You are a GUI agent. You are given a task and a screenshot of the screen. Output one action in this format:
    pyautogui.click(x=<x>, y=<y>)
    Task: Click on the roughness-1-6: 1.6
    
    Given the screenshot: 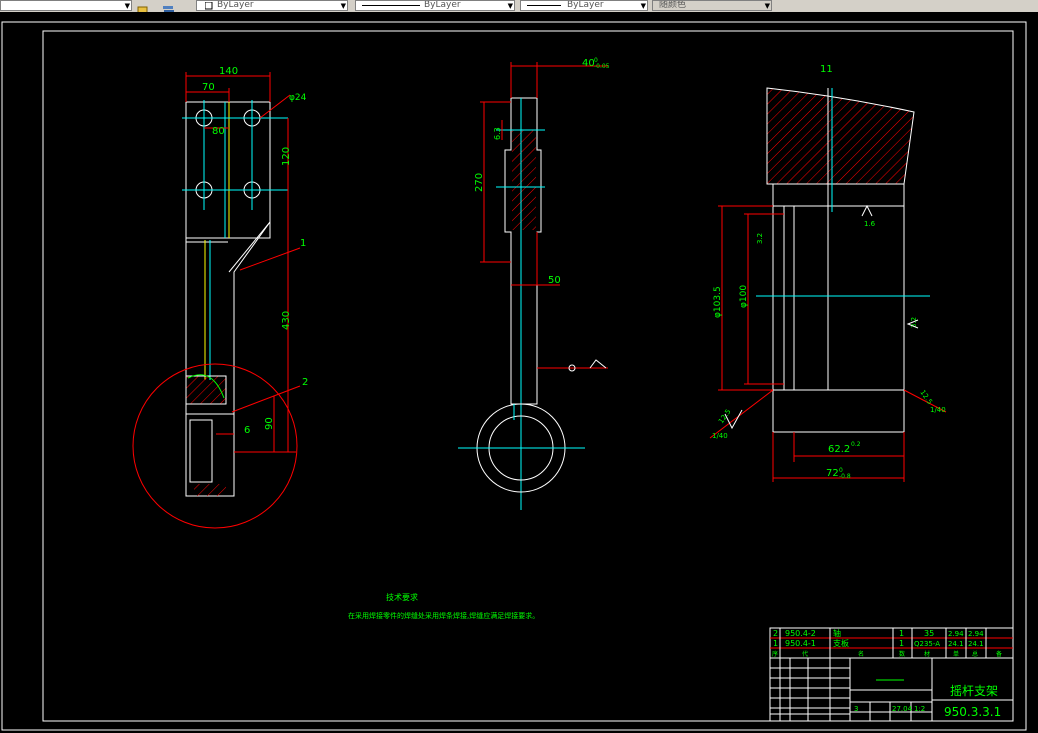 What is the action you would take?
    pyautogui.click(x=870, y=224)
    